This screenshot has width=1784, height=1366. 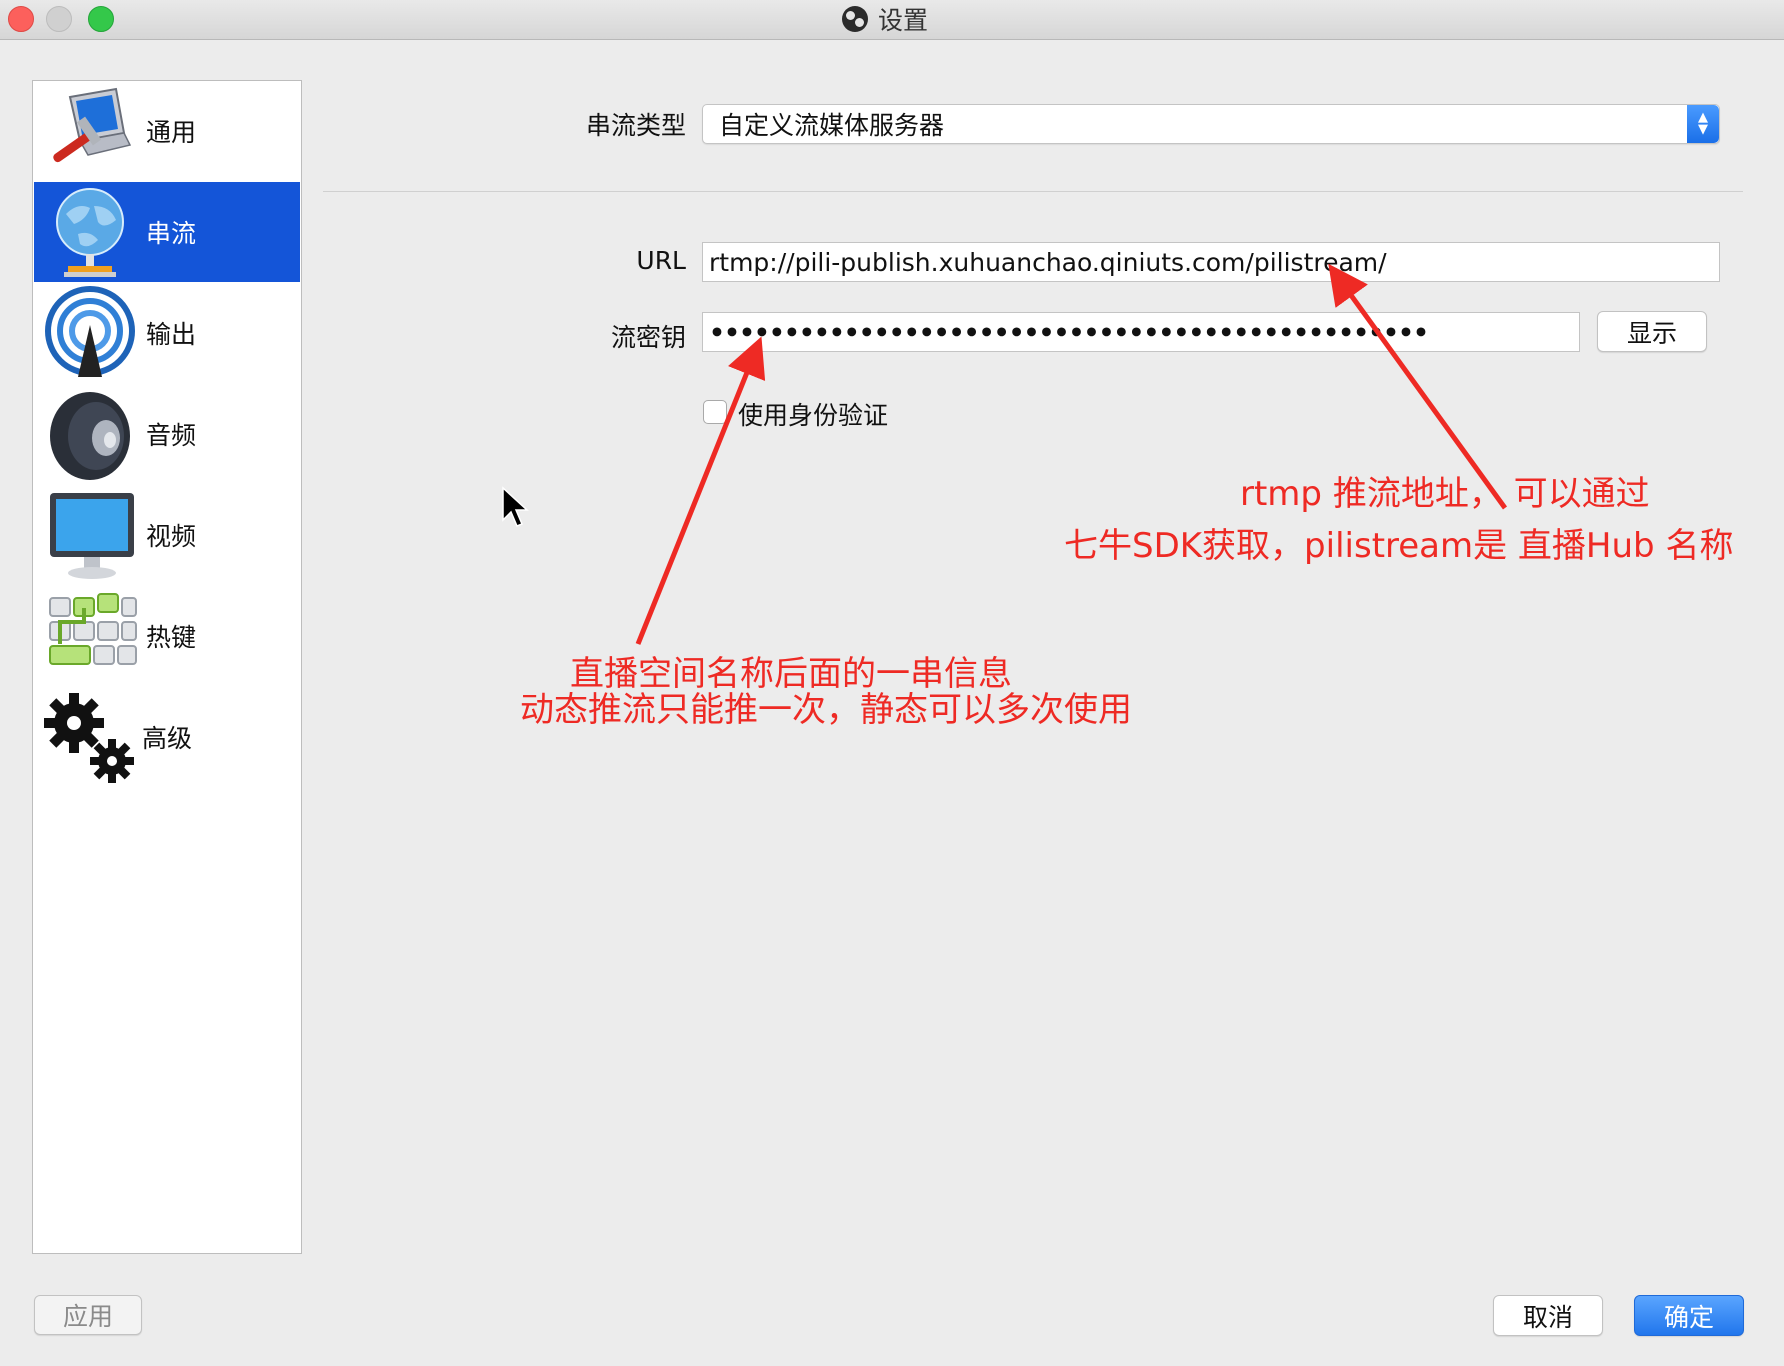 What do you see at coordinates (88, 1315) in the screenshot?
I see `apply-button: 应用` at bounding box center [88, 1315].